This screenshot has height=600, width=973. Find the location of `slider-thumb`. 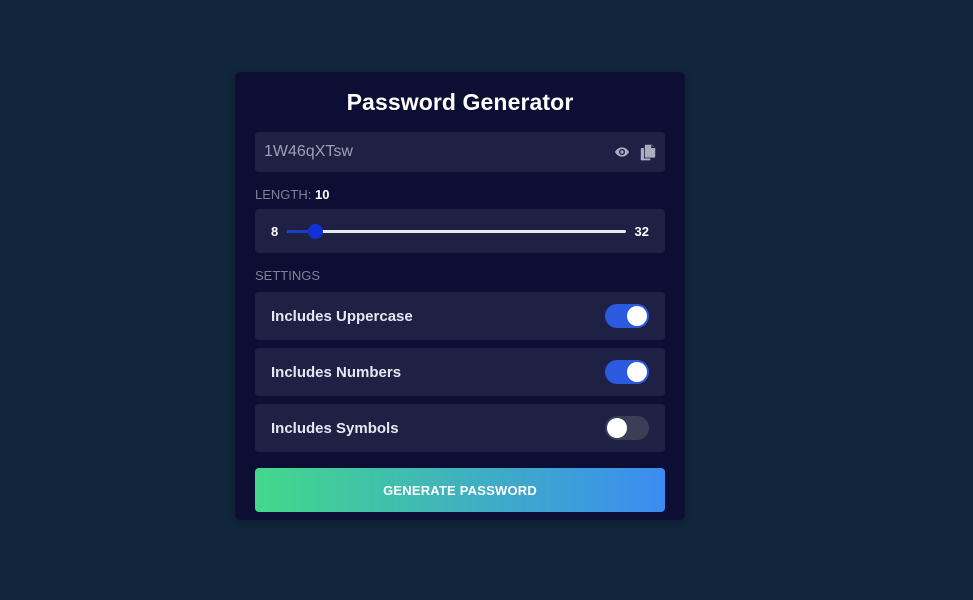

slider-thumb is located at coordinates (316, 231).